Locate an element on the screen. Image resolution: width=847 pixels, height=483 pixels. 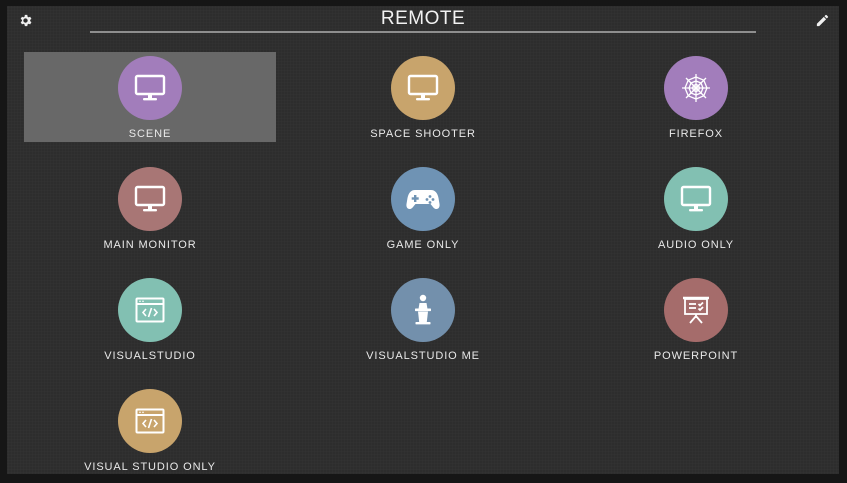
tile-label: SCENE is located at coordinates (150, 134).